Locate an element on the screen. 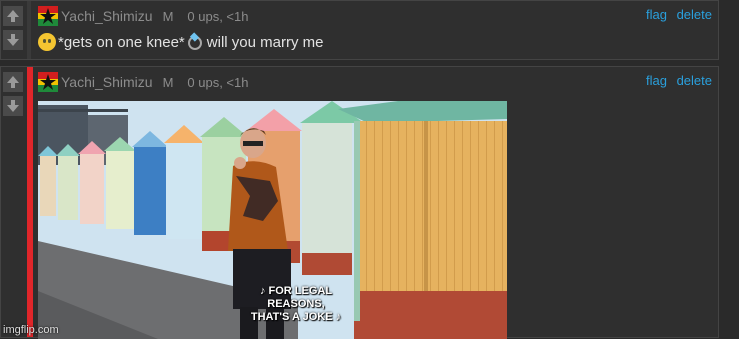 This screenshot has width=739, height=339. imgflip-watermark: imgflip.com is located at coordinates (31, 330).